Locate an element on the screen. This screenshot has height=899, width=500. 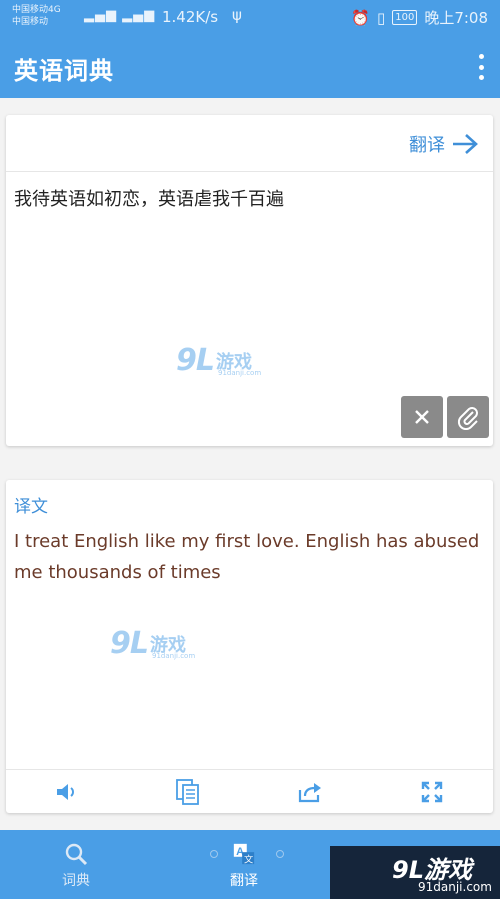
translate-row: 翻译 is located at coordinates (249, 143).